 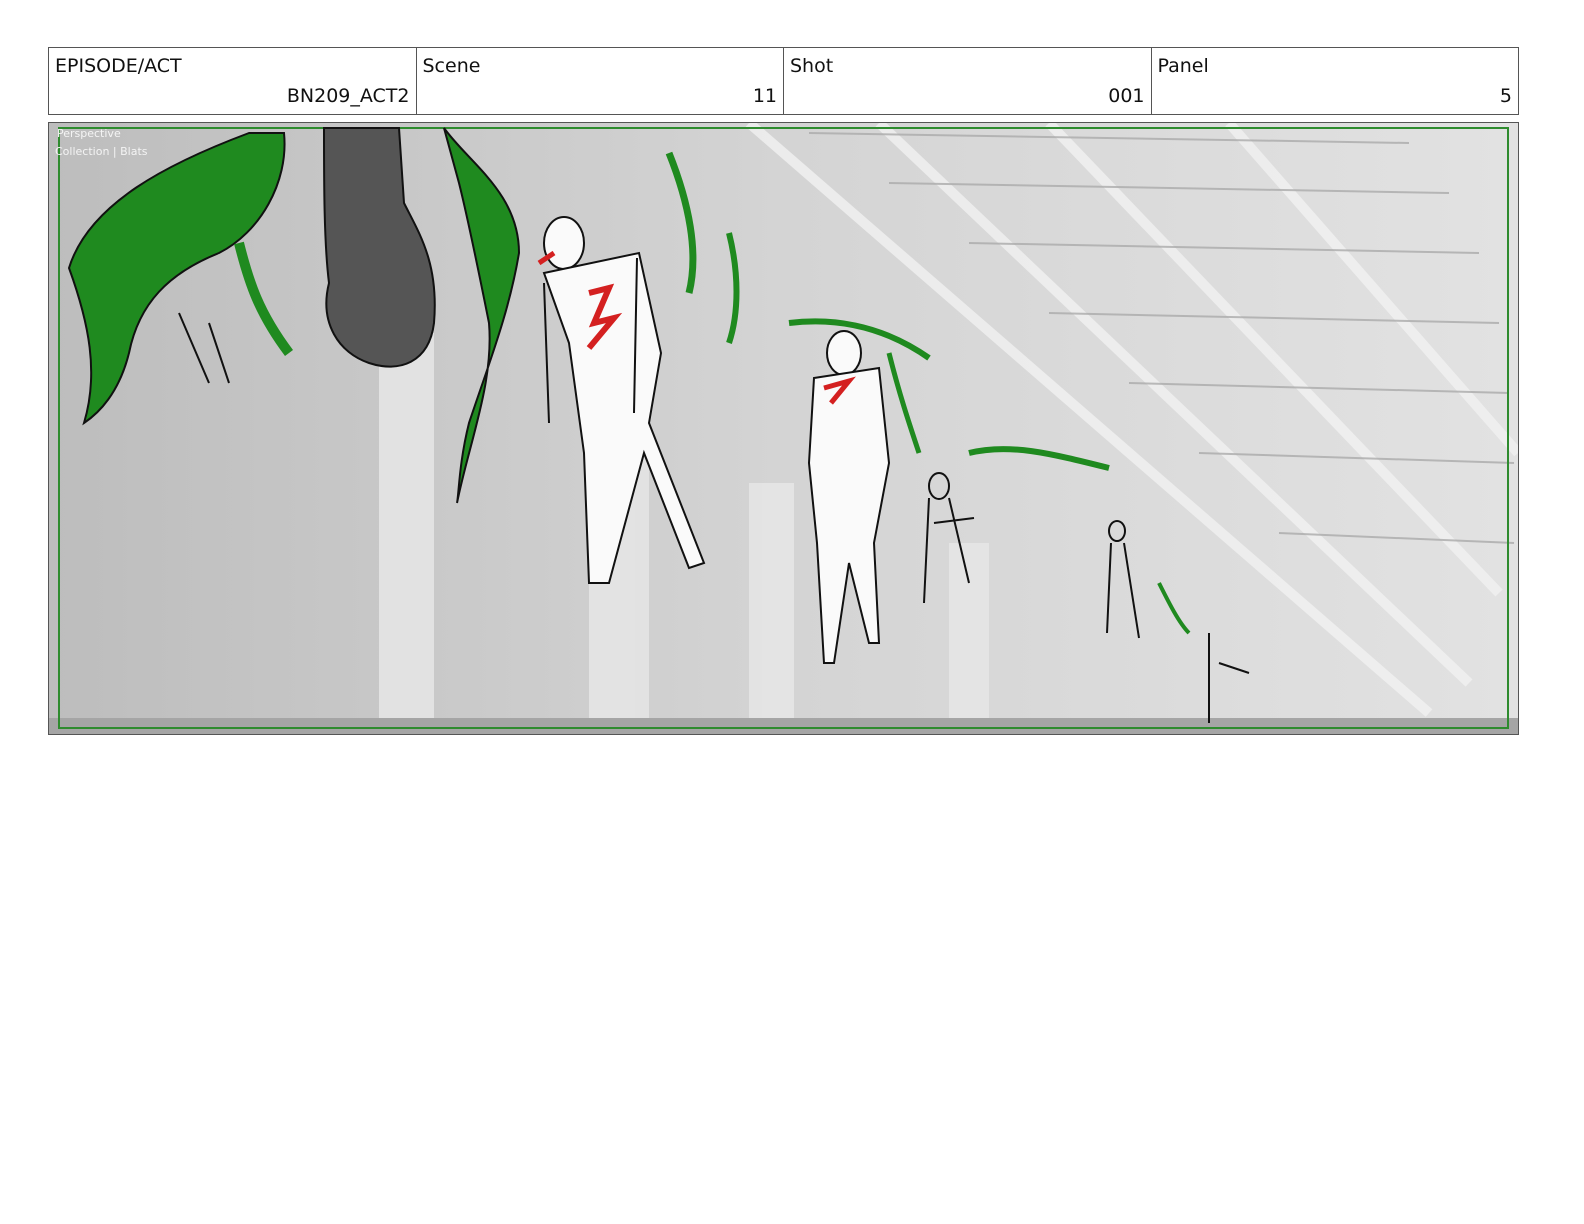 I want to click on episode-label: EPISODE/ACT, so click(x=118, y=66).